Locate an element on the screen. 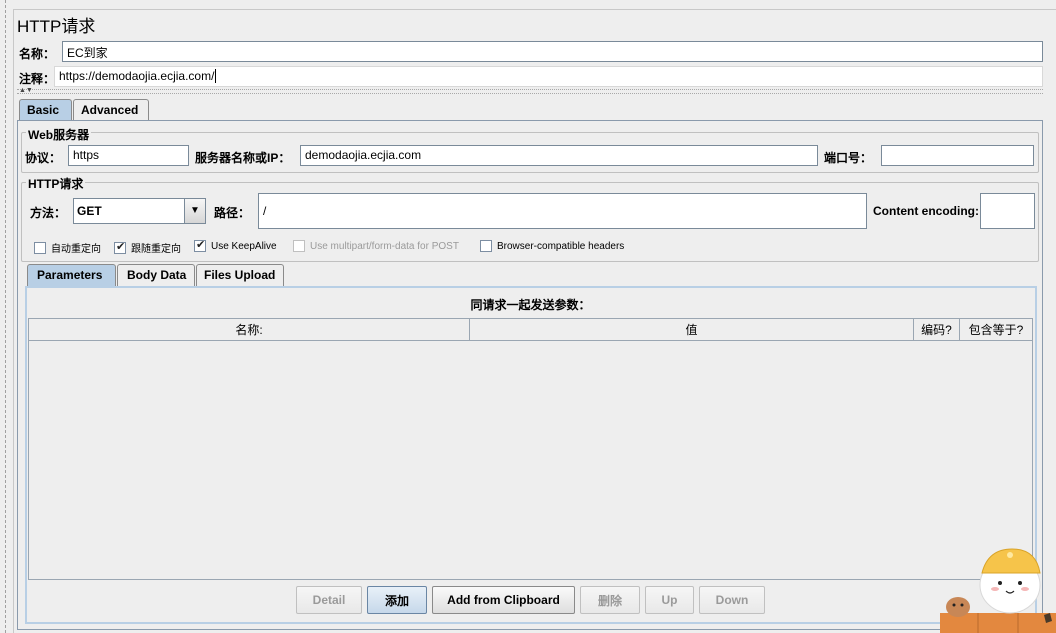  collapse-arrows-icon: ▲▼ is located at coordinates (26, 90).